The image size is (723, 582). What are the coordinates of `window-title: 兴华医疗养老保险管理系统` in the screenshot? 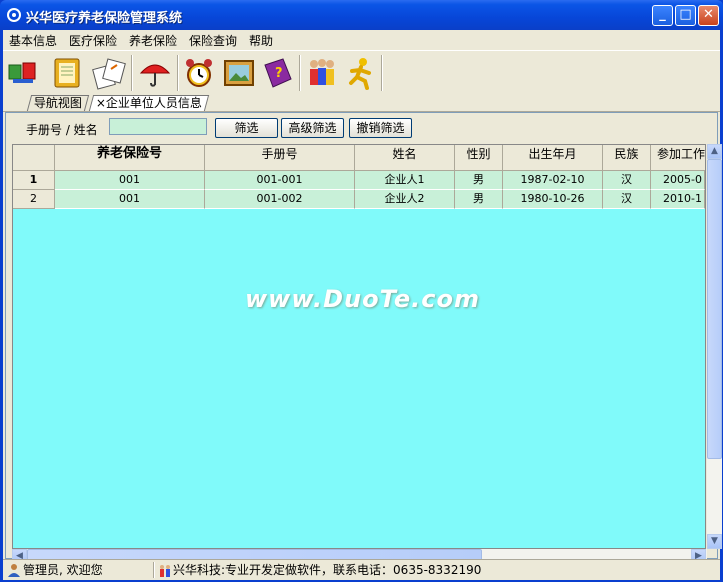 It's located at (104, 18).